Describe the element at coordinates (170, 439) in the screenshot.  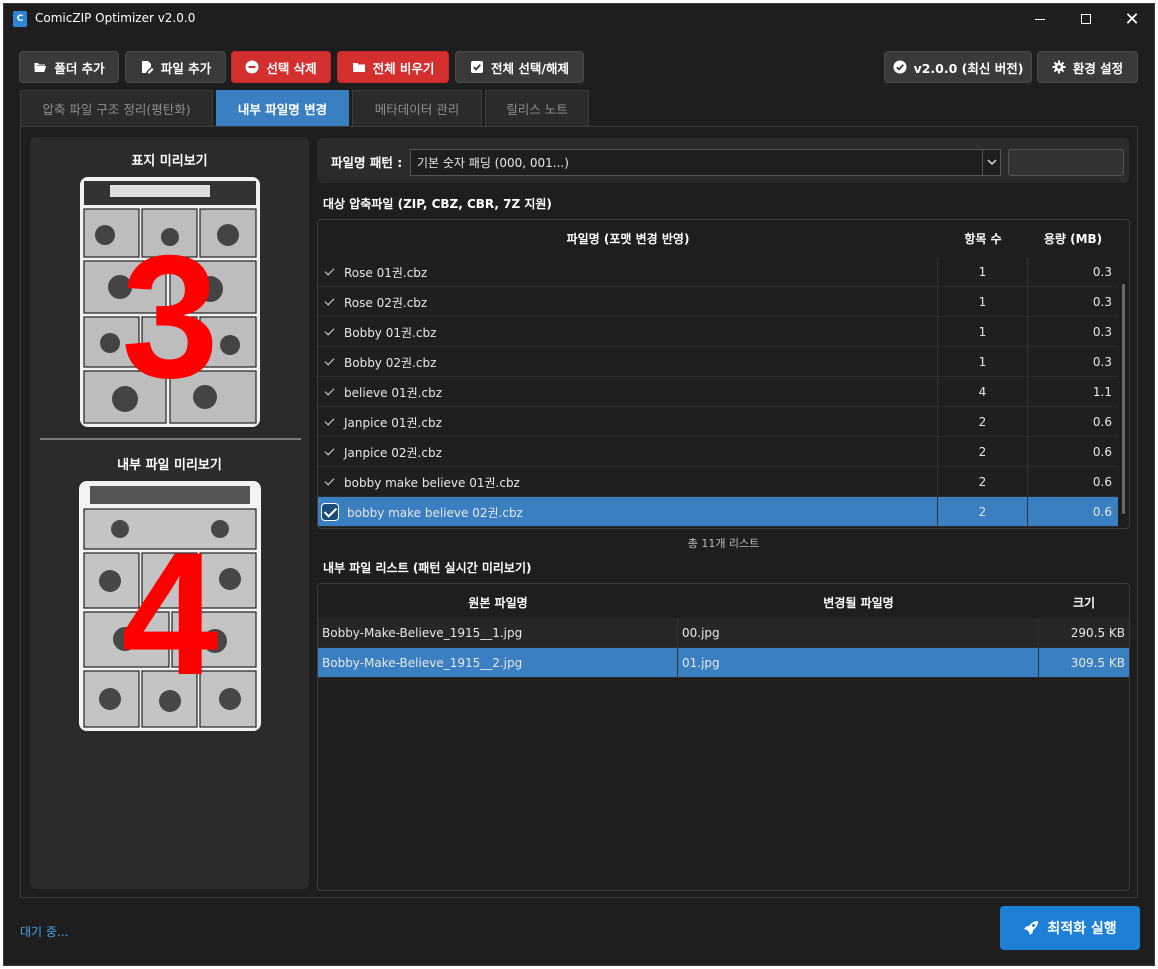
I see `preview-divider` at that location.